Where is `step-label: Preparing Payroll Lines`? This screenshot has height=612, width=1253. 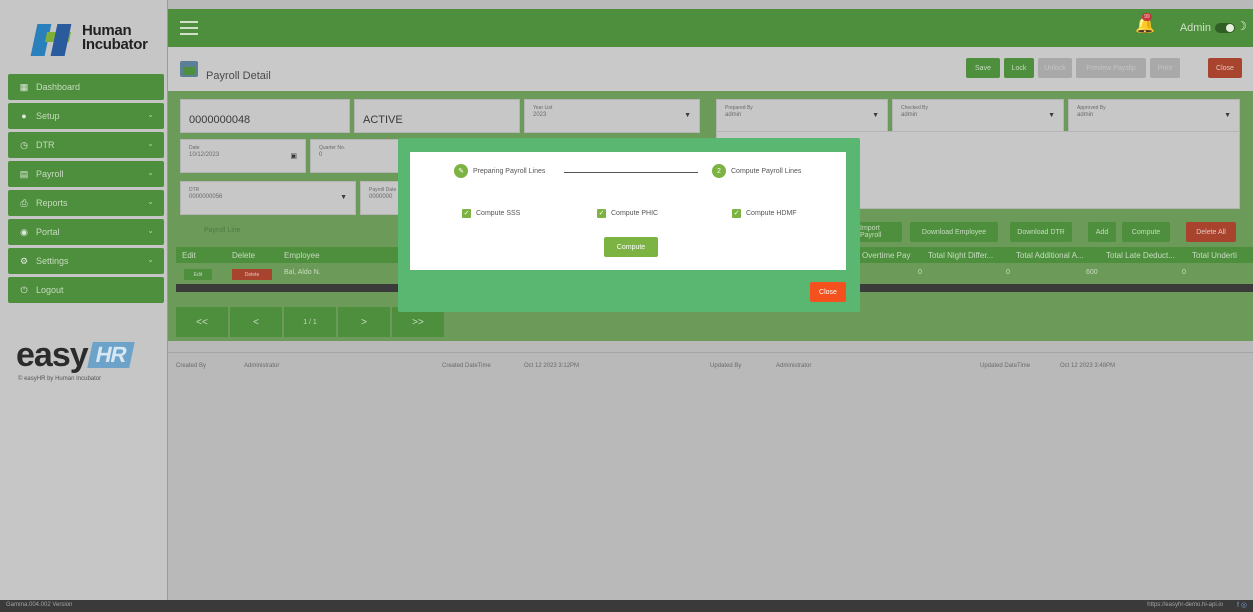
step-label: Preparing Payroll Lines is located at coordinates (509, 171).